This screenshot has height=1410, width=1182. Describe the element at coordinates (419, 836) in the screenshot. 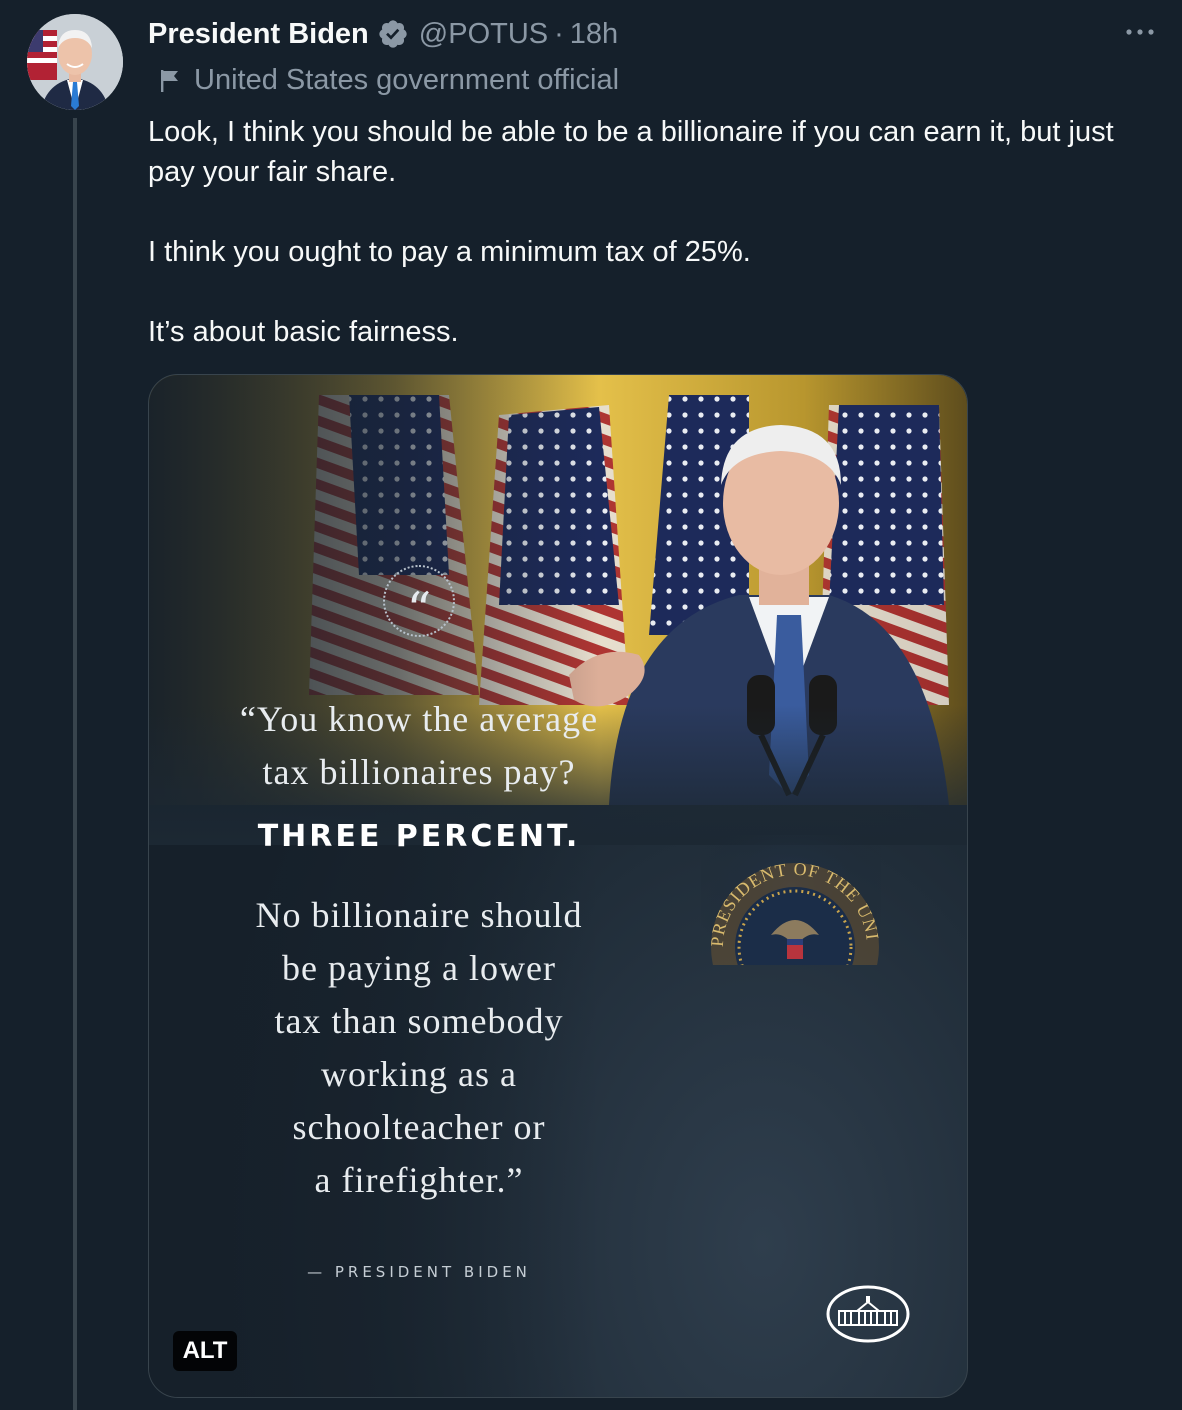

I see `quote-emphasis: THREE PERCENT.` at that location.